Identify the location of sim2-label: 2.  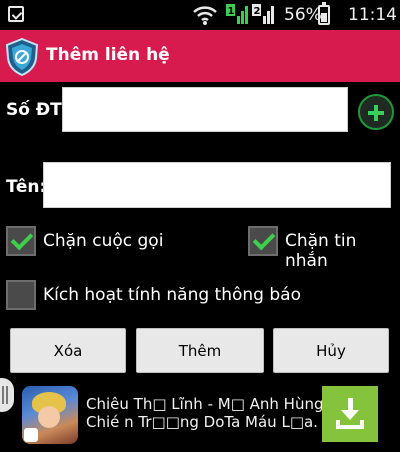
(257, 11).